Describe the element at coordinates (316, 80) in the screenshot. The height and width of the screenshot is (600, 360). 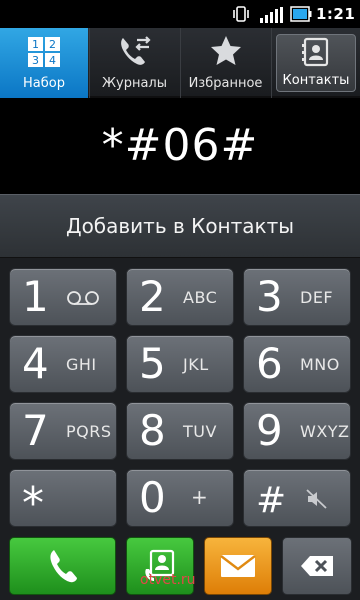
I see `tab-contacts-label: Контакты` at that location.